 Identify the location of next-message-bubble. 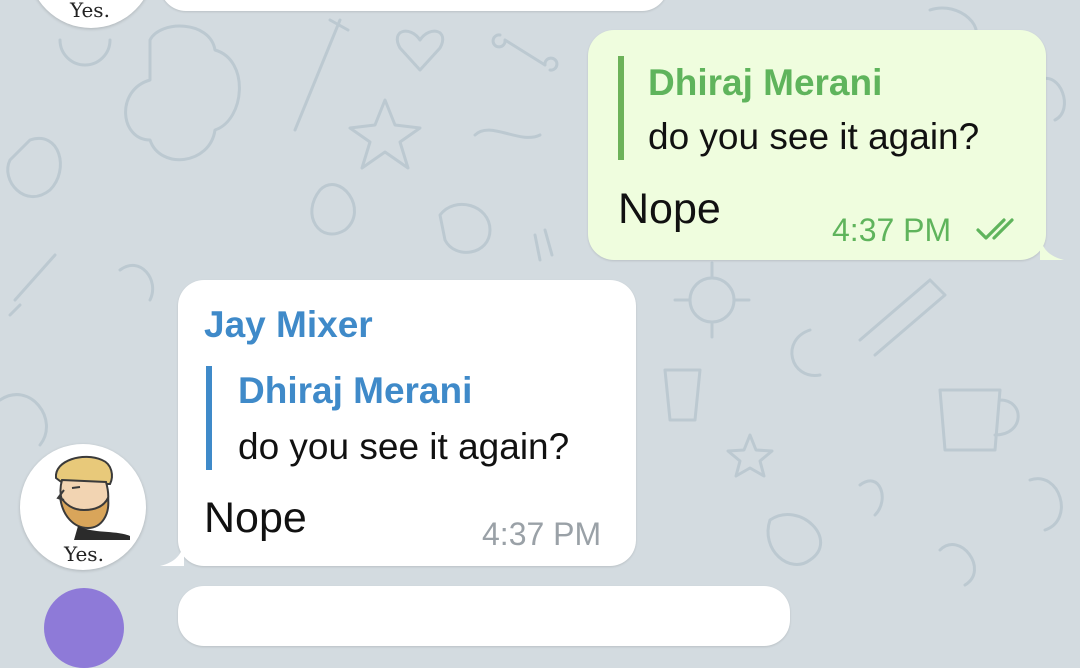
(484, 616).